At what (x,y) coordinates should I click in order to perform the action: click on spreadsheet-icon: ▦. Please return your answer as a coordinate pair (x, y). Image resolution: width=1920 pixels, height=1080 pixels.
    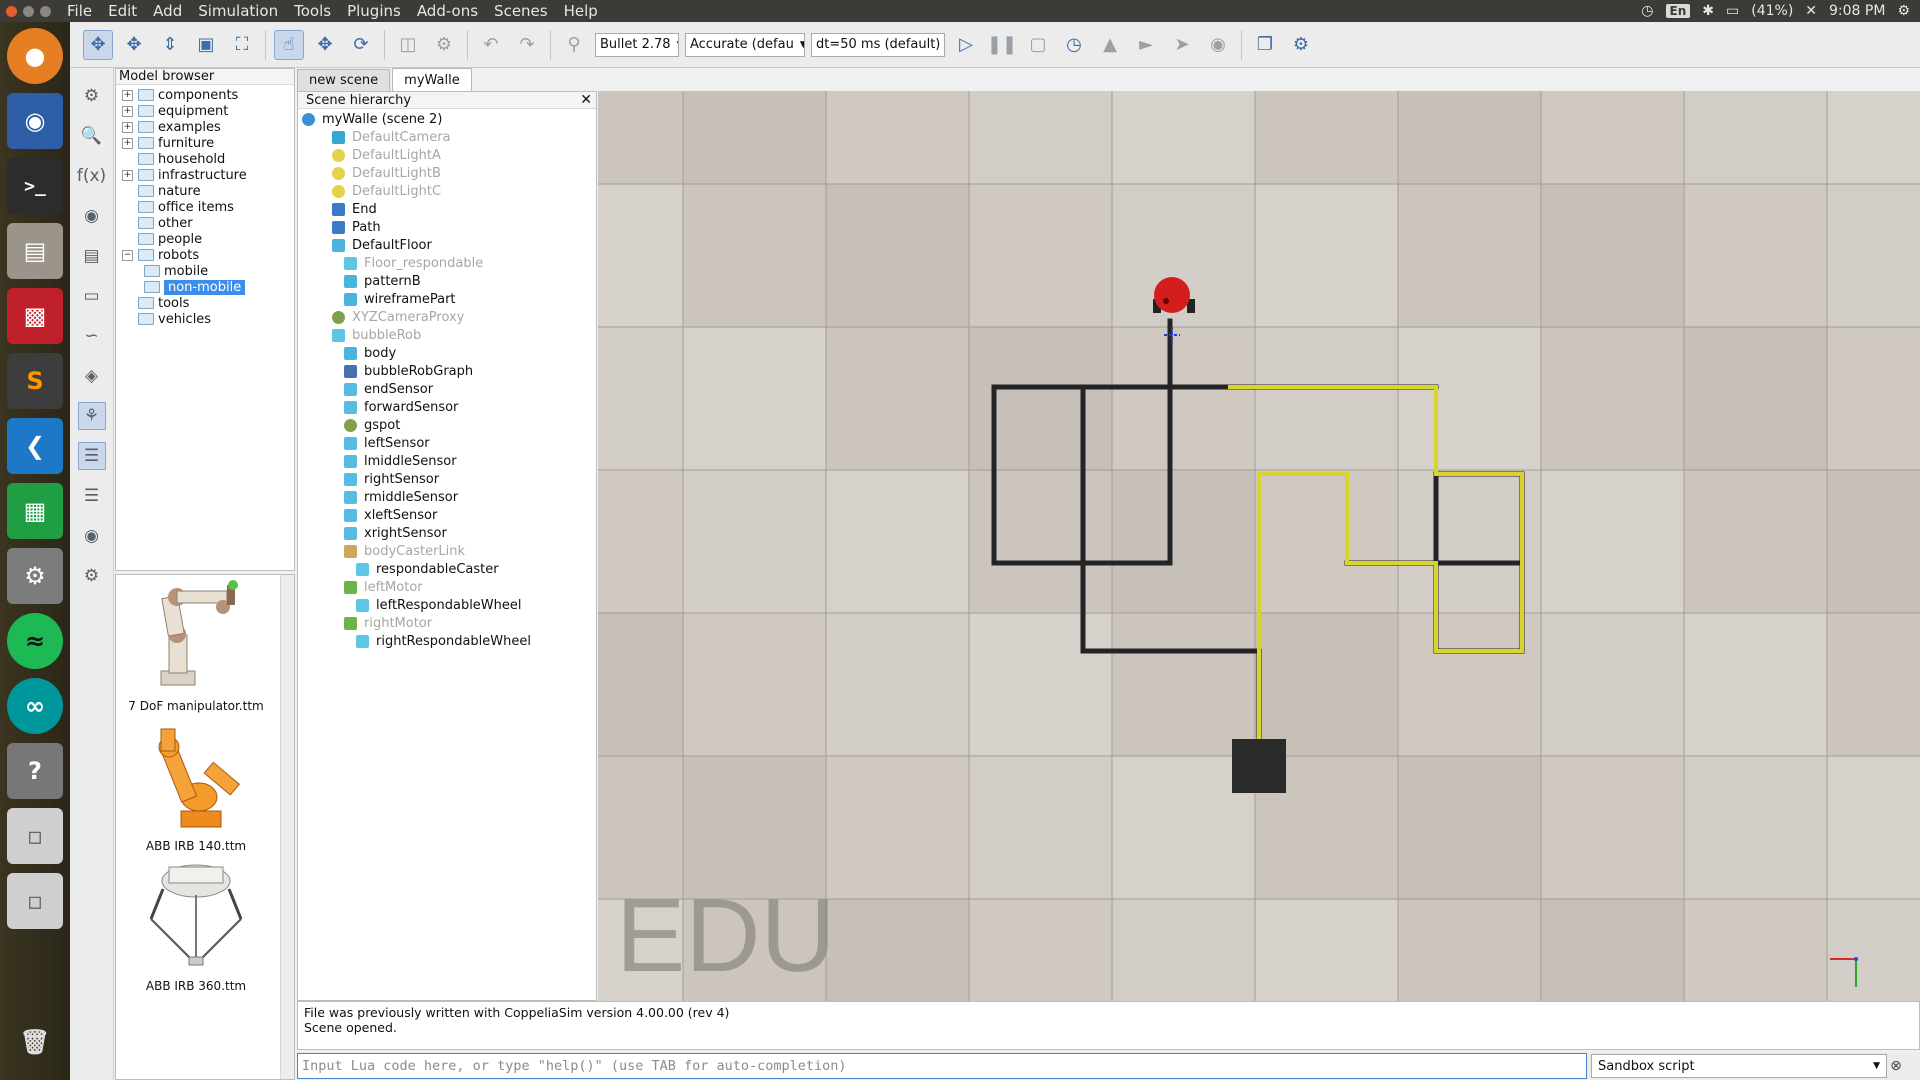
    Looking at the image, I should click on (35, 511).